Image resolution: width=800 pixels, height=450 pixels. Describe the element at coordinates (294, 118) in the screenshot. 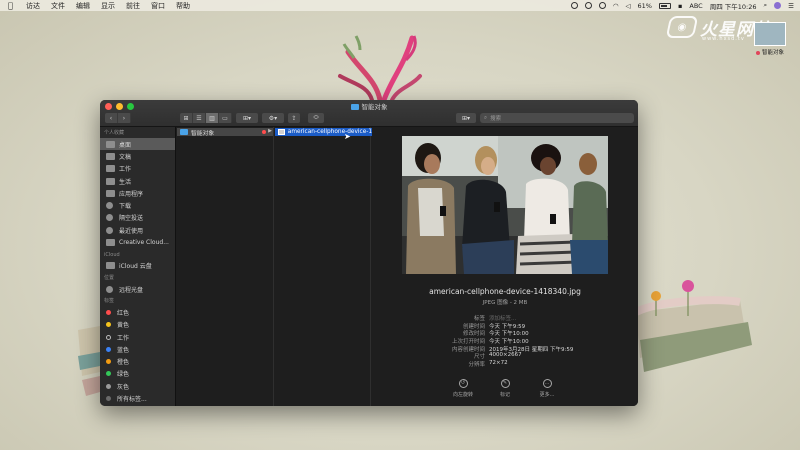

I see `share-button: ⇪` at that location.